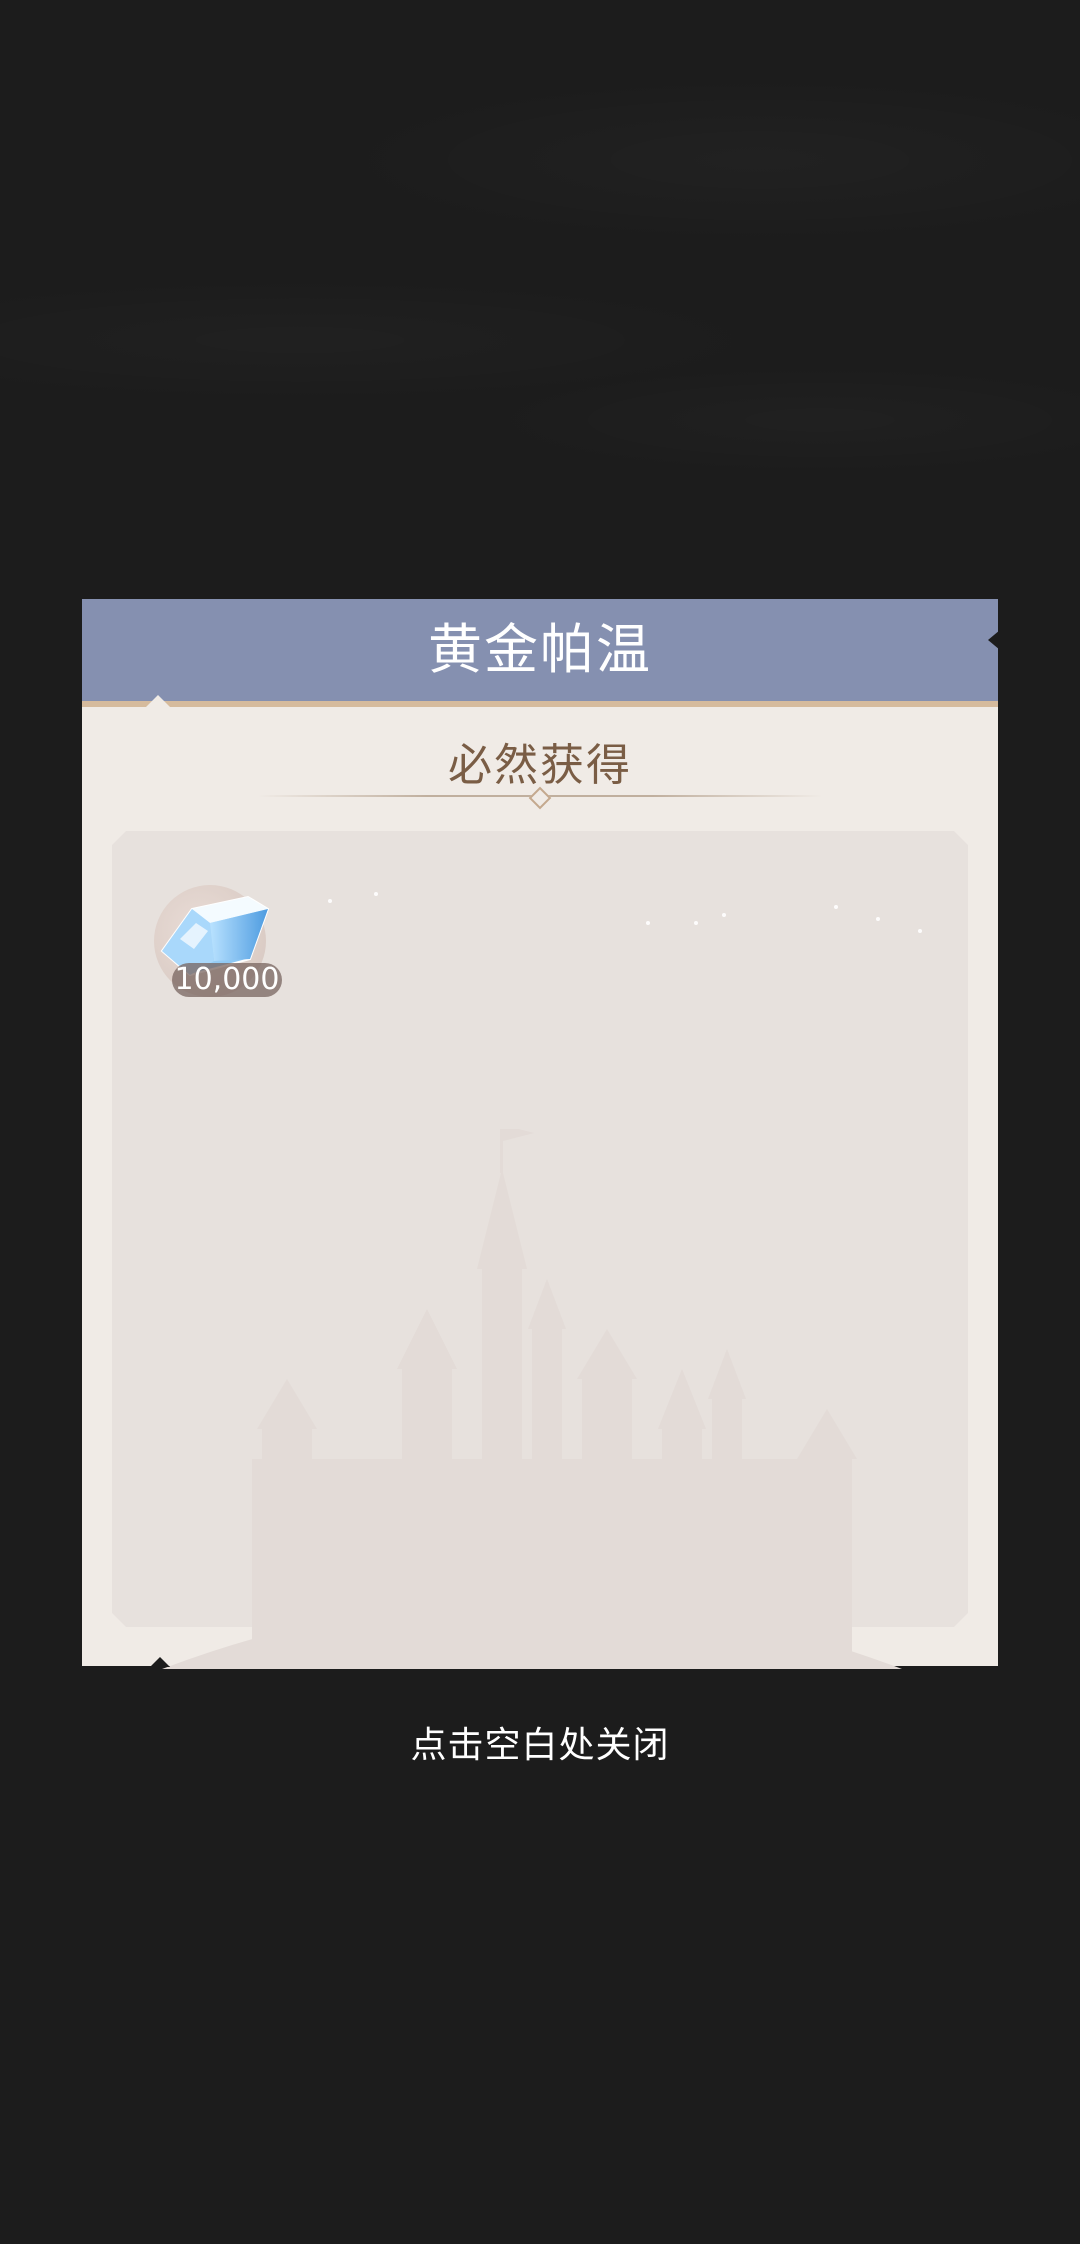 This screenshot has width=1080, height=2244. I want to click on dialog-title: 黄金帕温, so click(540, 649).